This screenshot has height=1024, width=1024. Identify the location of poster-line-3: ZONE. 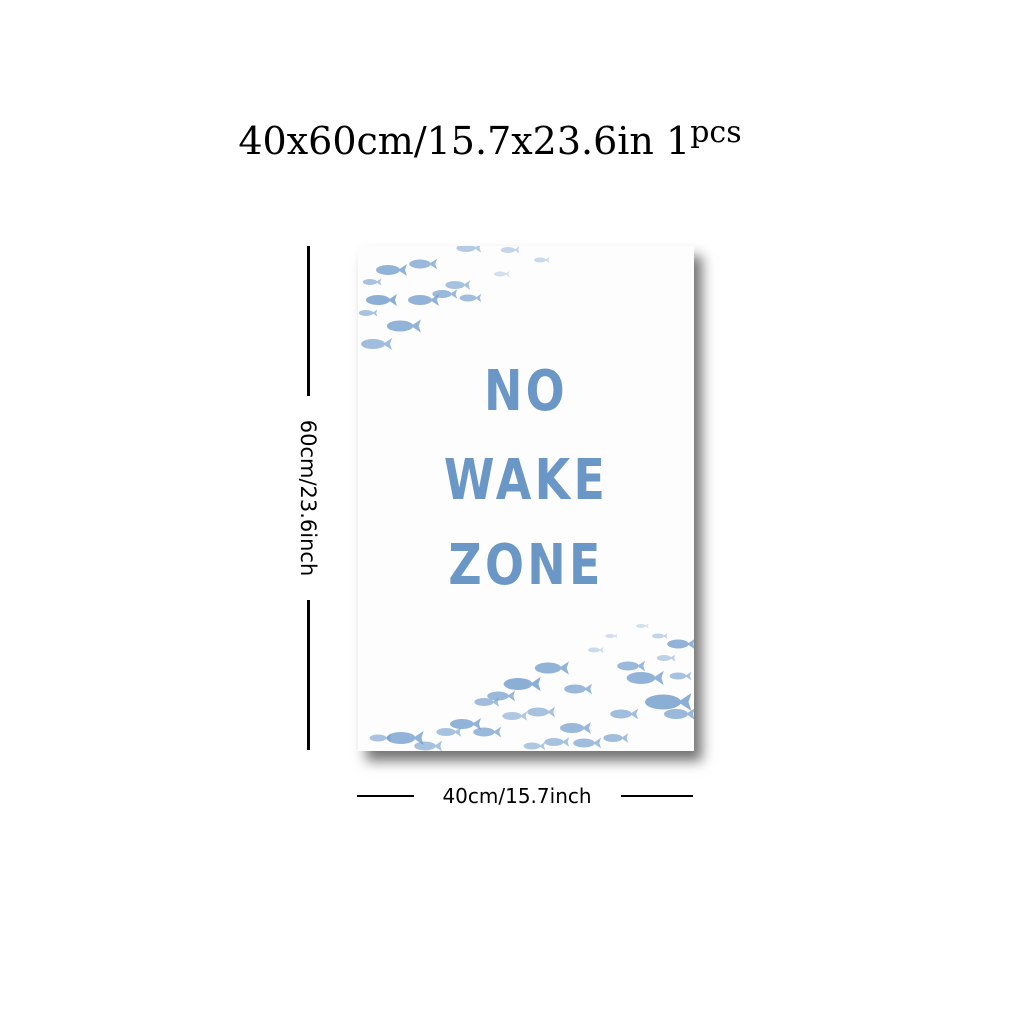
(526, 565).